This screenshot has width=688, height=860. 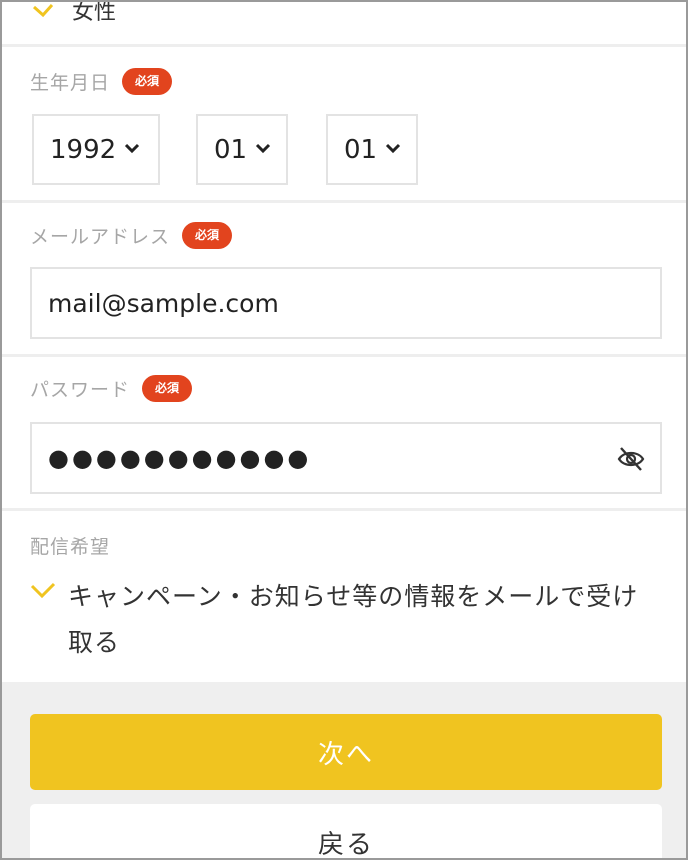 I want to click on birth-month-value: 01, so click(x=231, y=149).